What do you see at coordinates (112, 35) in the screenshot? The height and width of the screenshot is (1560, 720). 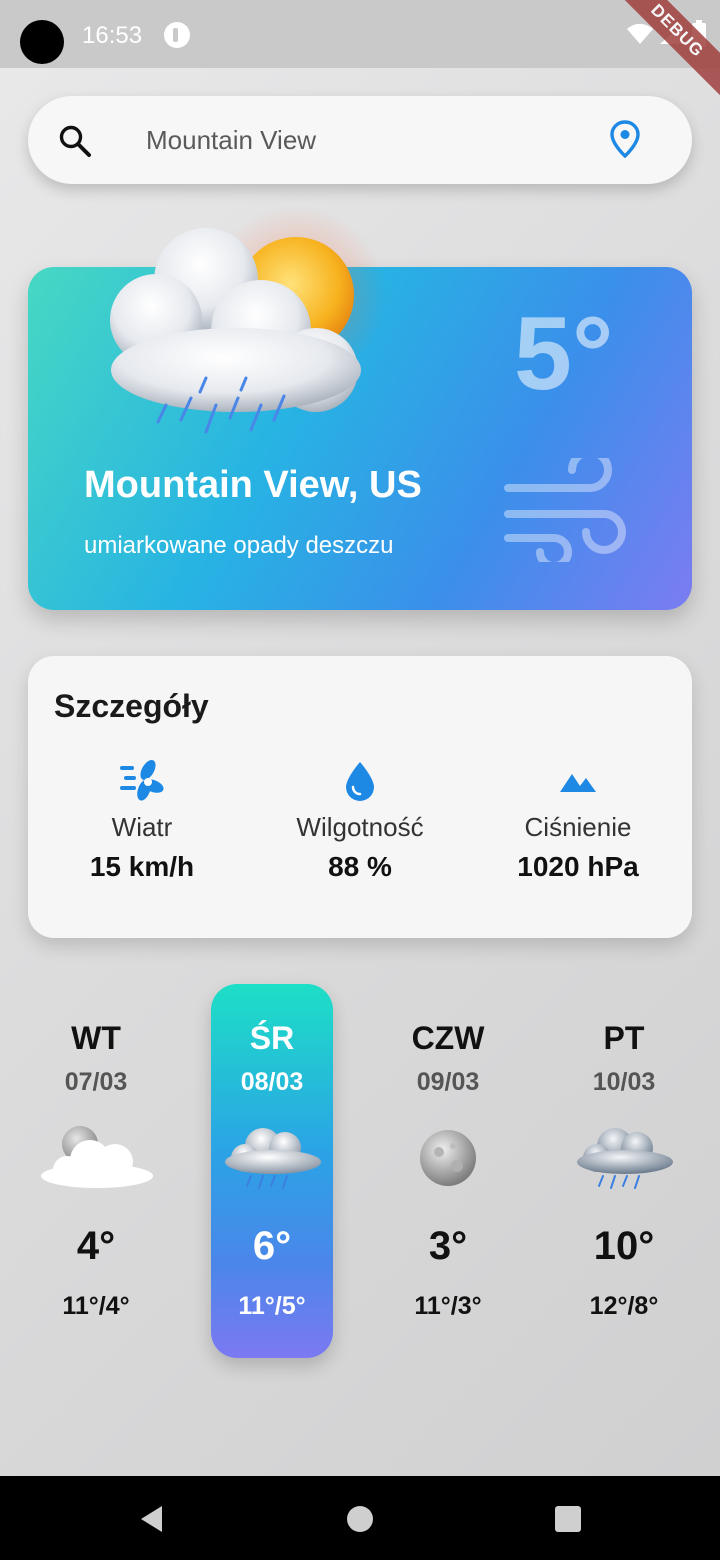 I see `status-time: 16:53` at bounding box center [112, 35].